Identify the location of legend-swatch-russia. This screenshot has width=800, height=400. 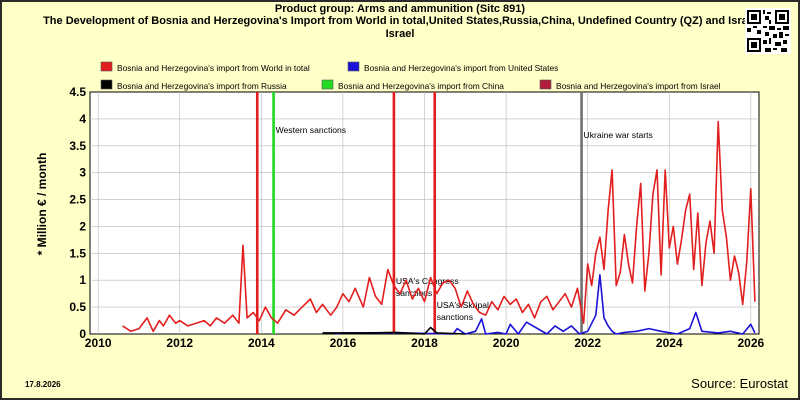
(106, 84).